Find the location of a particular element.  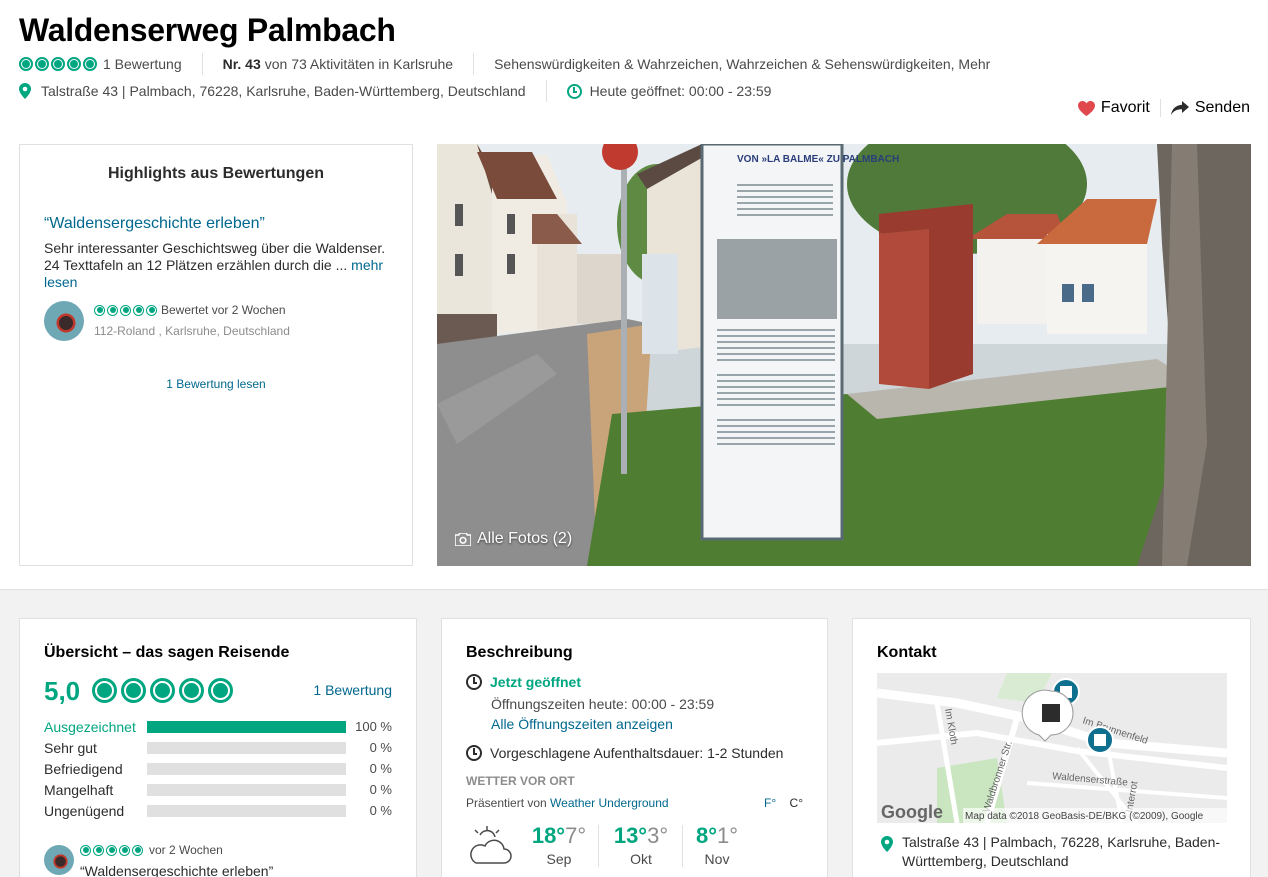

heart-icon is located at coordinates (1086, 108).